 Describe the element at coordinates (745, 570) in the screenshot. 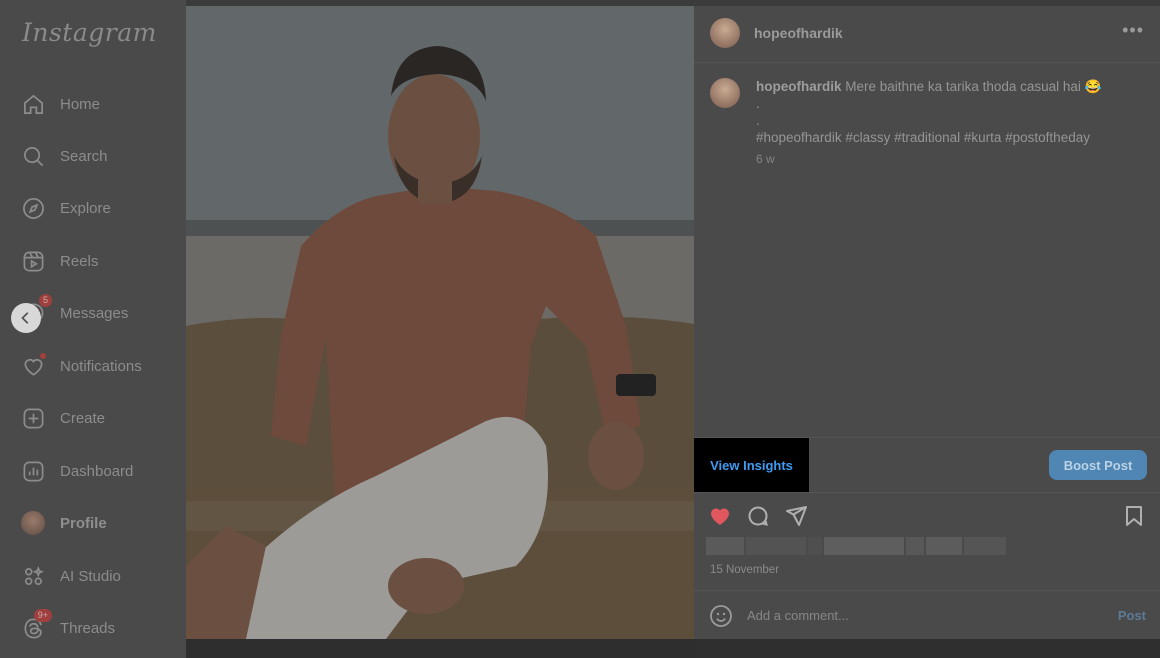

I see `post-date: 15 November` at that location.